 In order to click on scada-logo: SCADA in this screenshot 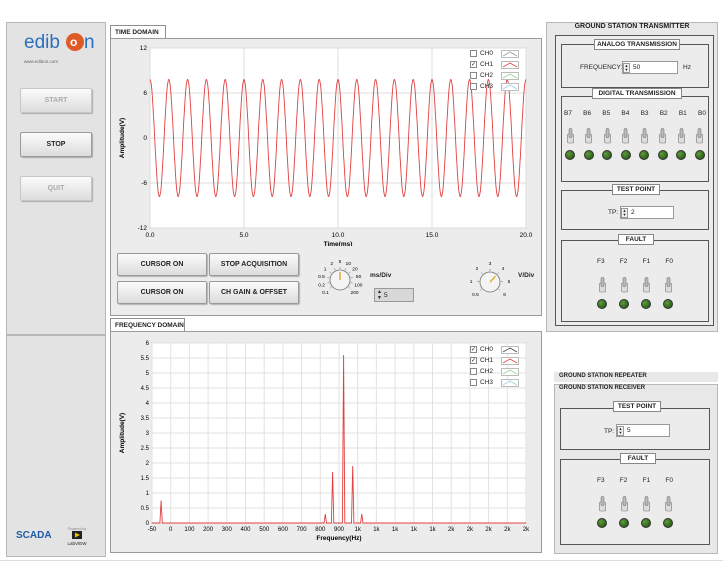, I will do `click(34, 535)`.